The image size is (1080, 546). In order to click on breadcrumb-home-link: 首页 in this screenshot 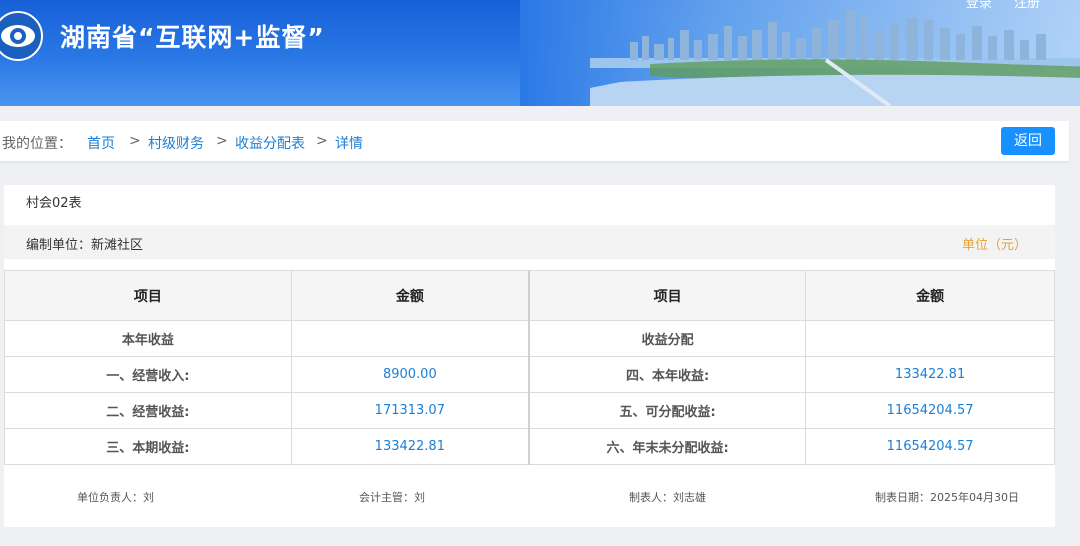, I will do `click(101, 143)`.